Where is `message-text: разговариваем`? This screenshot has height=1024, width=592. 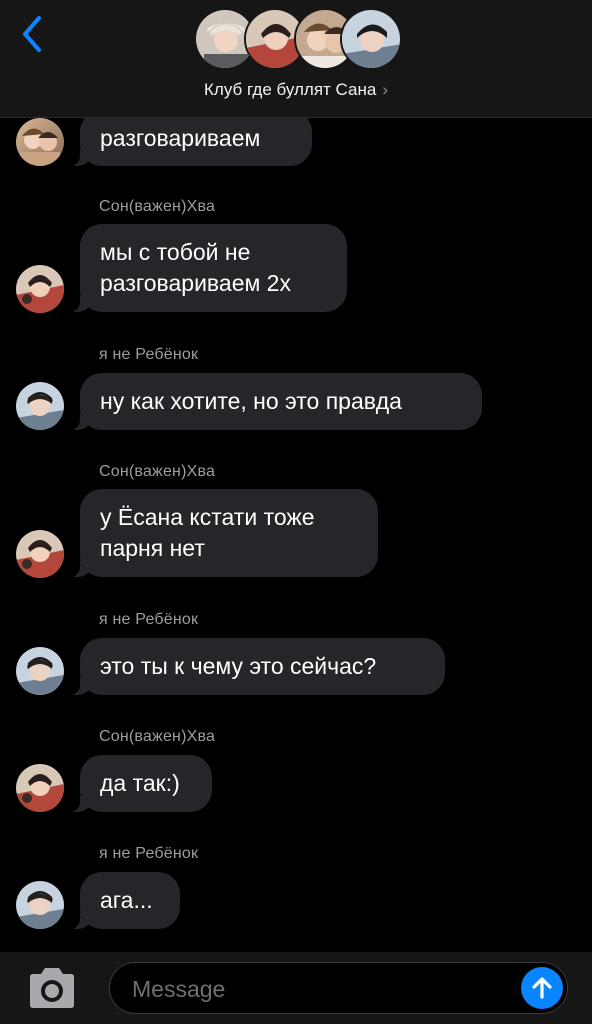
message-text: разговариваем is located at coordinates (180, 137).